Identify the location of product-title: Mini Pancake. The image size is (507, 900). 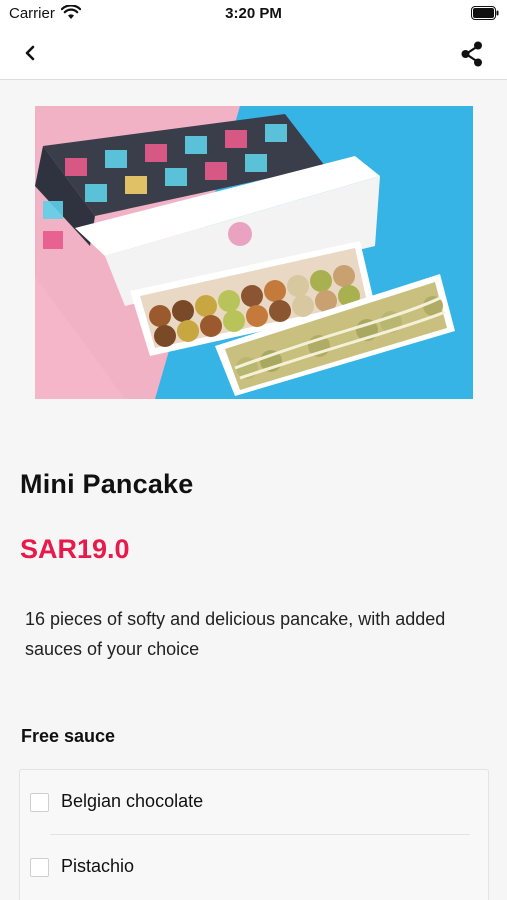
(107, 484).